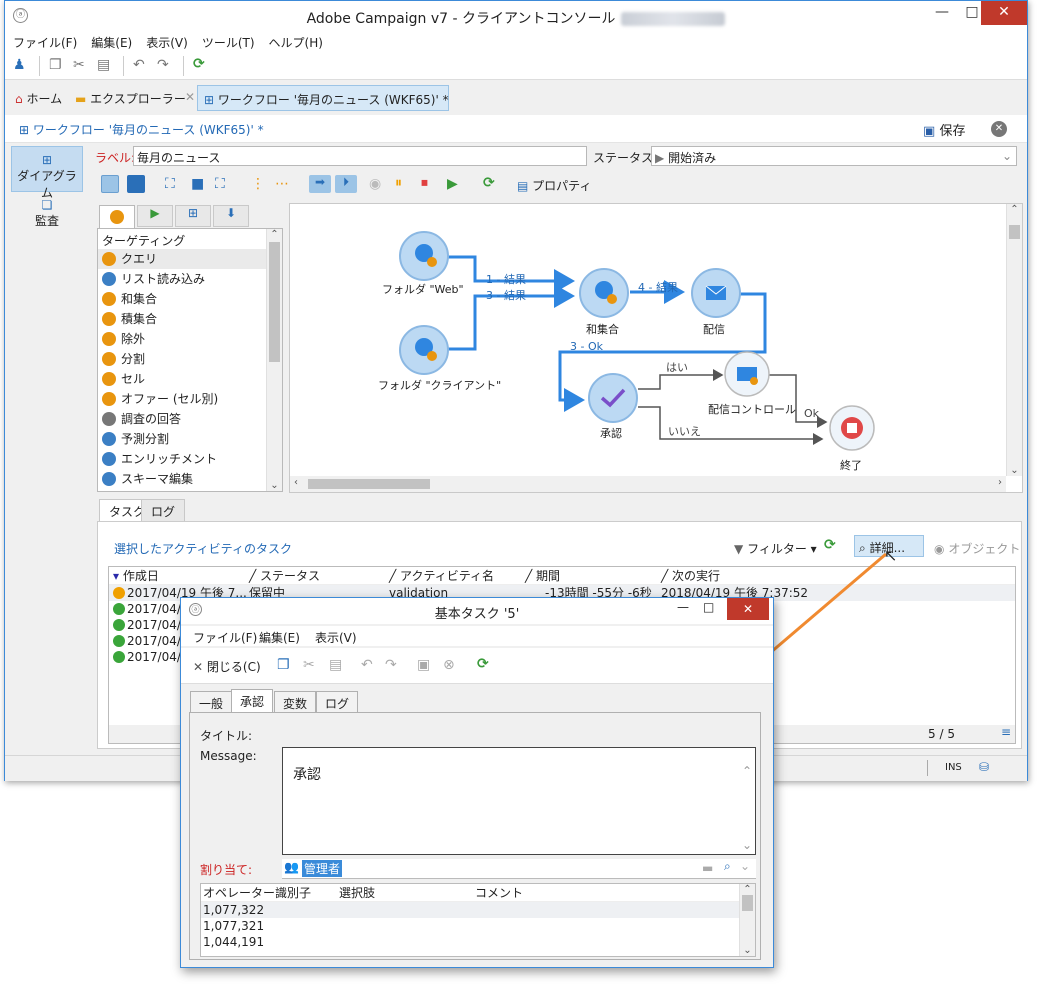 The height and width of the screenshot is (986, 1056). I want to click on close-dialog-button: ✕, so click(748, 609).